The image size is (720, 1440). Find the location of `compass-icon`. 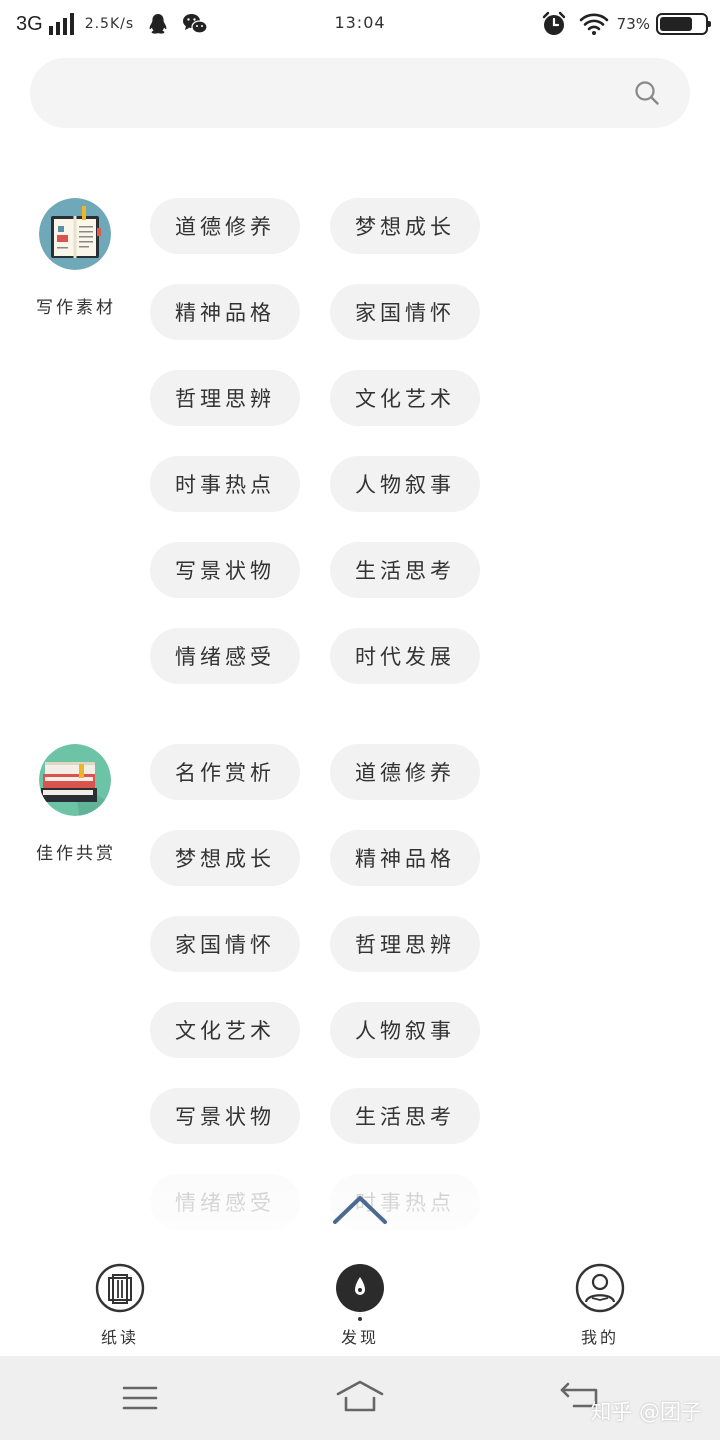

compass-icon is located at coordinates (360, 1288).